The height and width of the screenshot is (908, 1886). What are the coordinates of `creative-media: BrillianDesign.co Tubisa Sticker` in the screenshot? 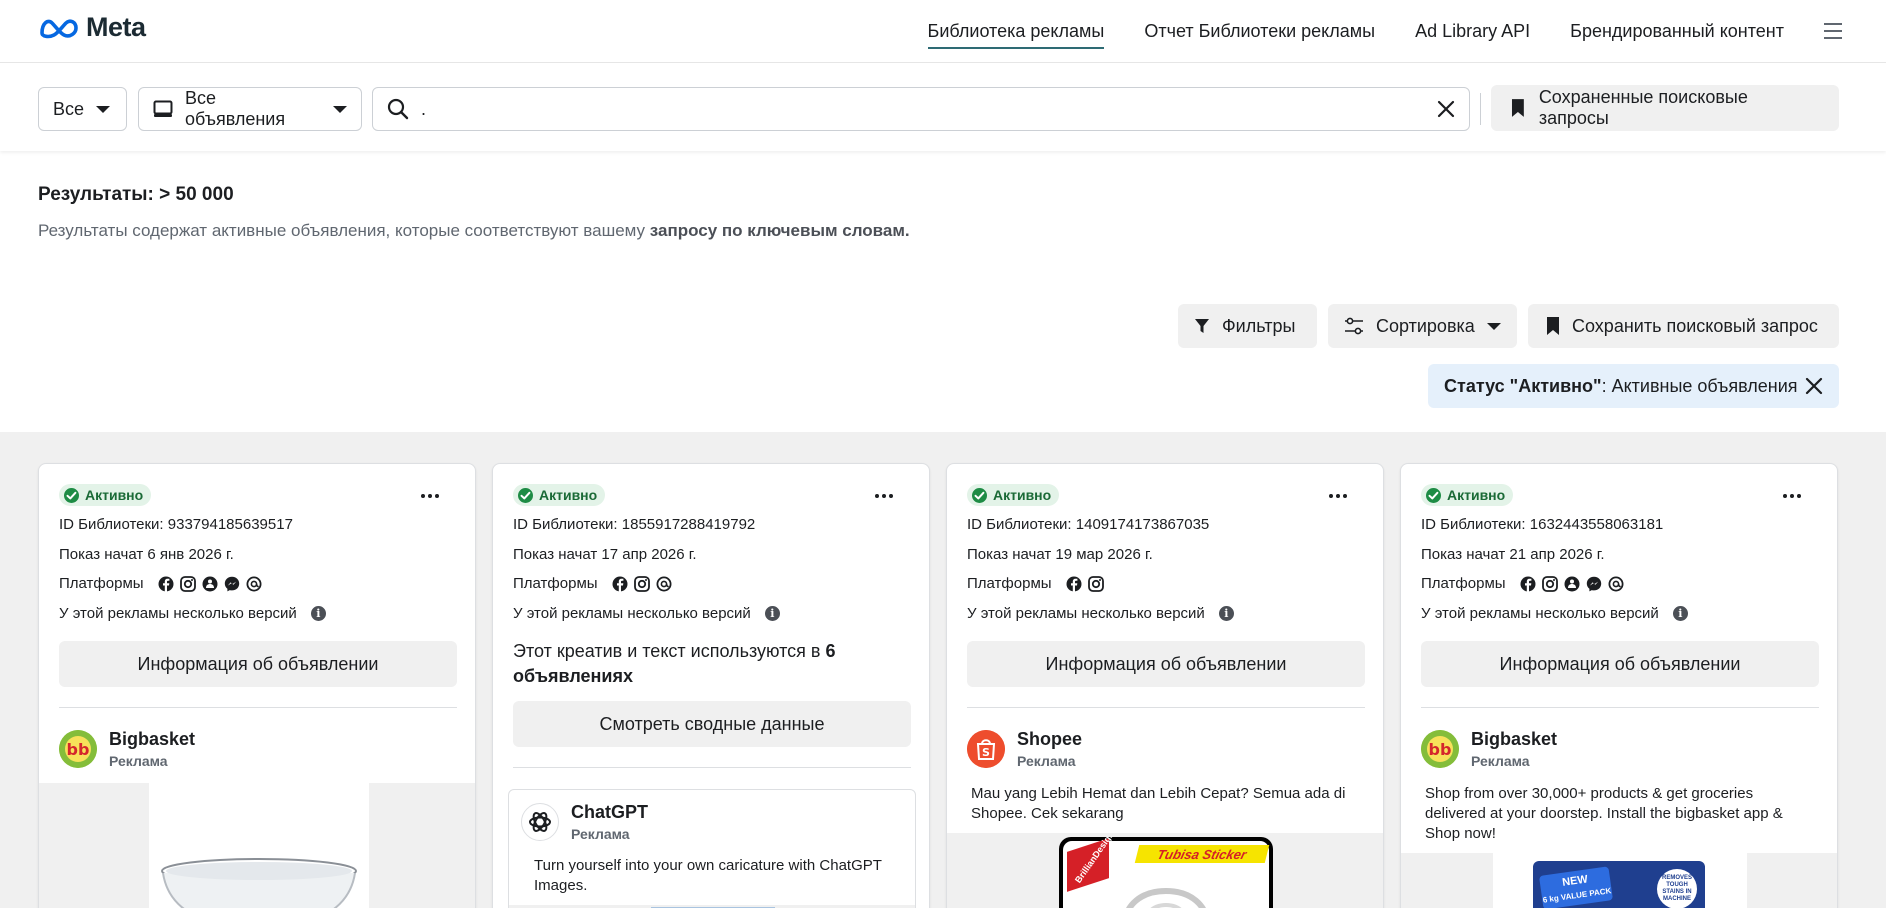 It's located at (1165, 870).